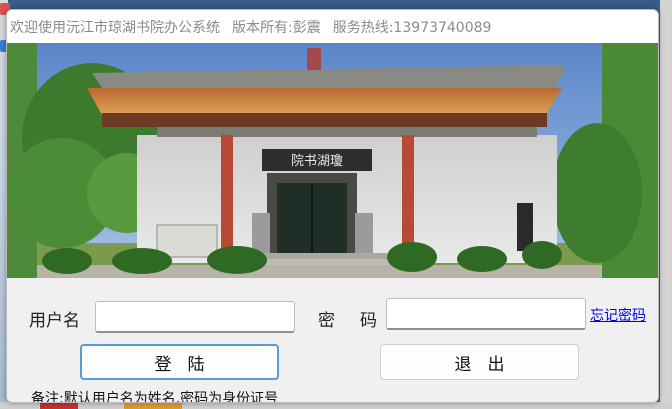 This screenshot has width=672, height=409. What do you see at coordinates (336, 405) in the screenshot?
I see `desktop-background-bottom` at bounding box center [336, 405].